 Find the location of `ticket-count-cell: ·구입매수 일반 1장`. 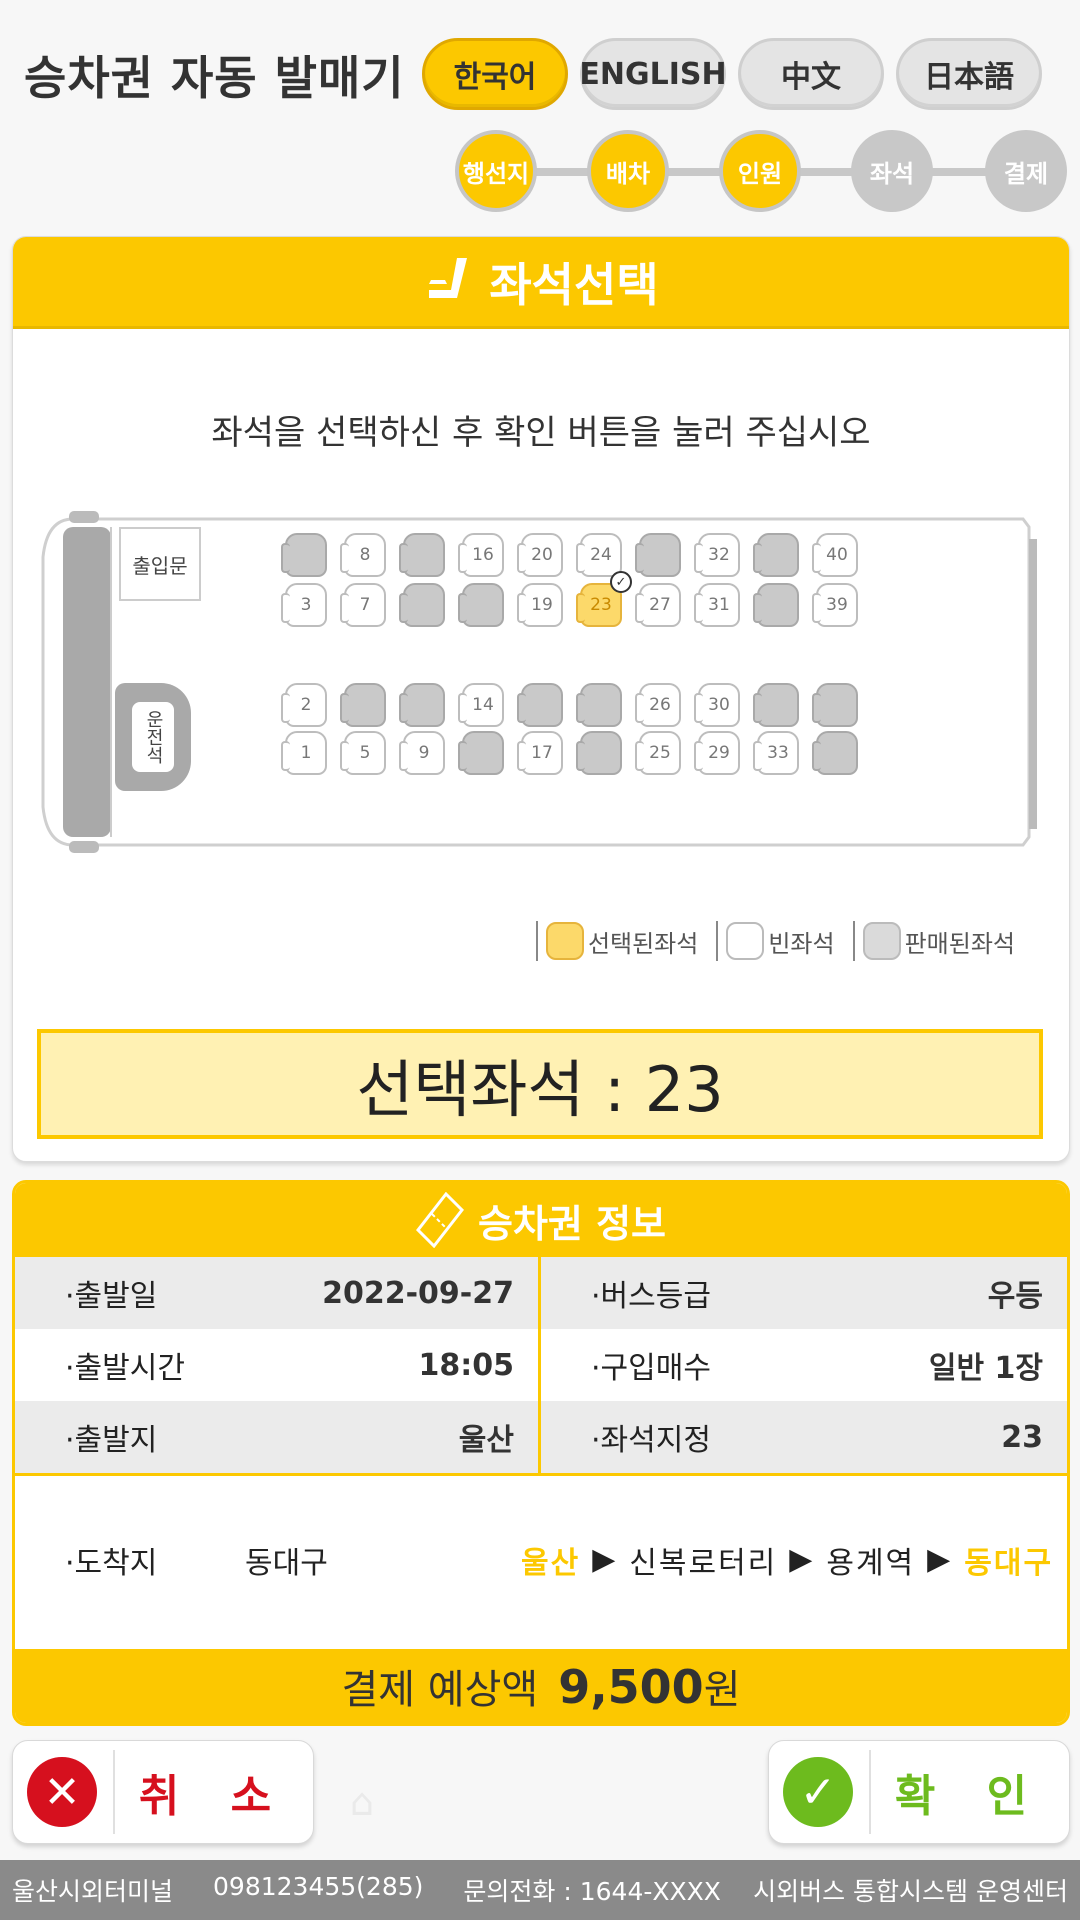

ticket-count-cell: ·구입매수 일반 1장 is located at coordinates (804, 1365).